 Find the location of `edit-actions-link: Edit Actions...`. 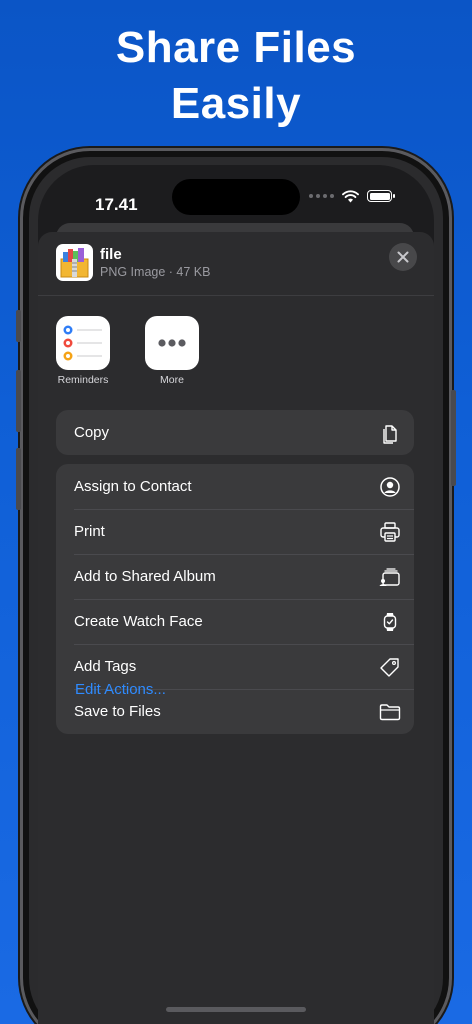

edit-actions-link: Edit Actions... is located at coordinates (120, 689).